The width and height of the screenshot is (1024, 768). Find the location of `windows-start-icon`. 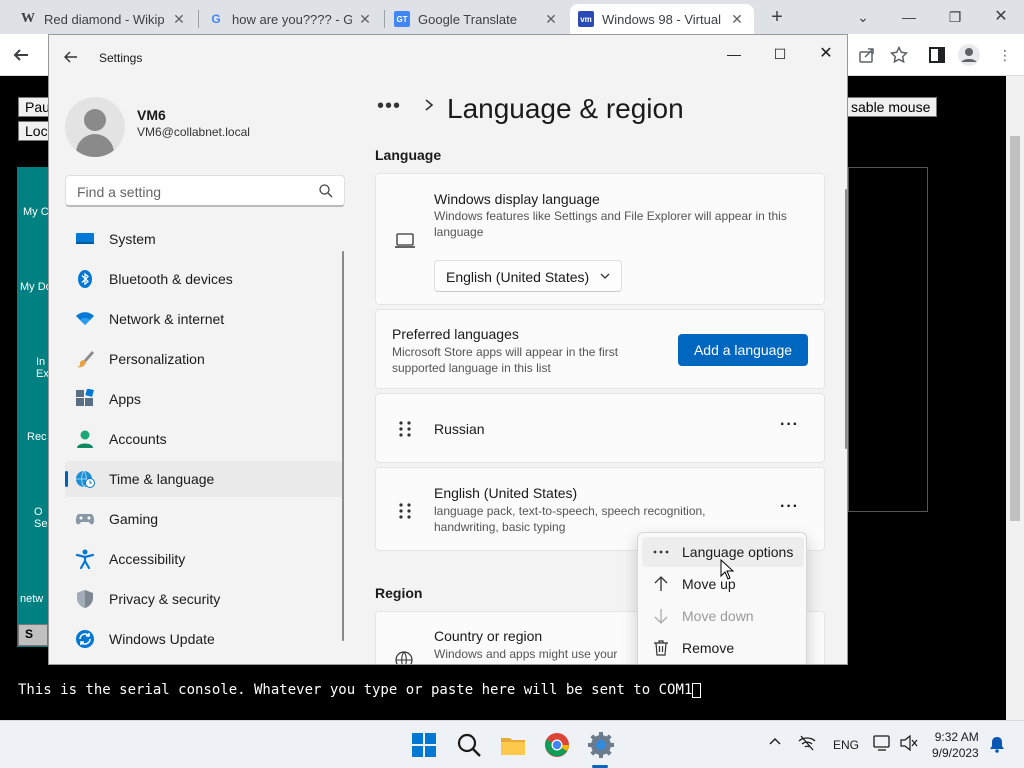

windows-start-icon is located at coordinates (424, 745).